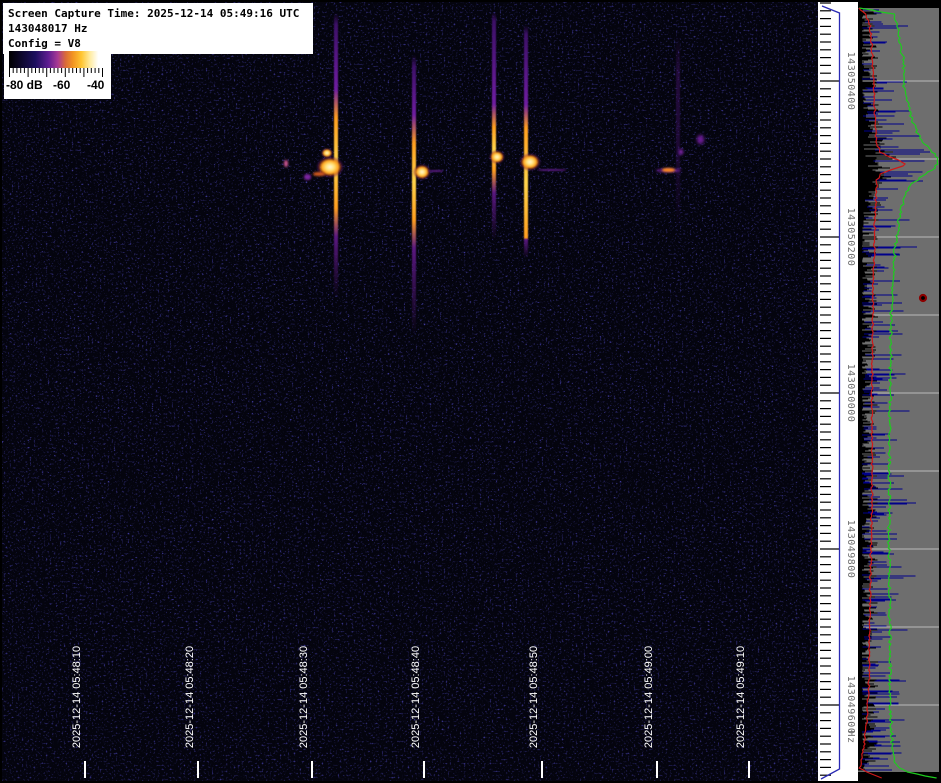 The height and width of the screenshot is (783, 941). I want to click on config-text: Config = V8, so click(44, 43).